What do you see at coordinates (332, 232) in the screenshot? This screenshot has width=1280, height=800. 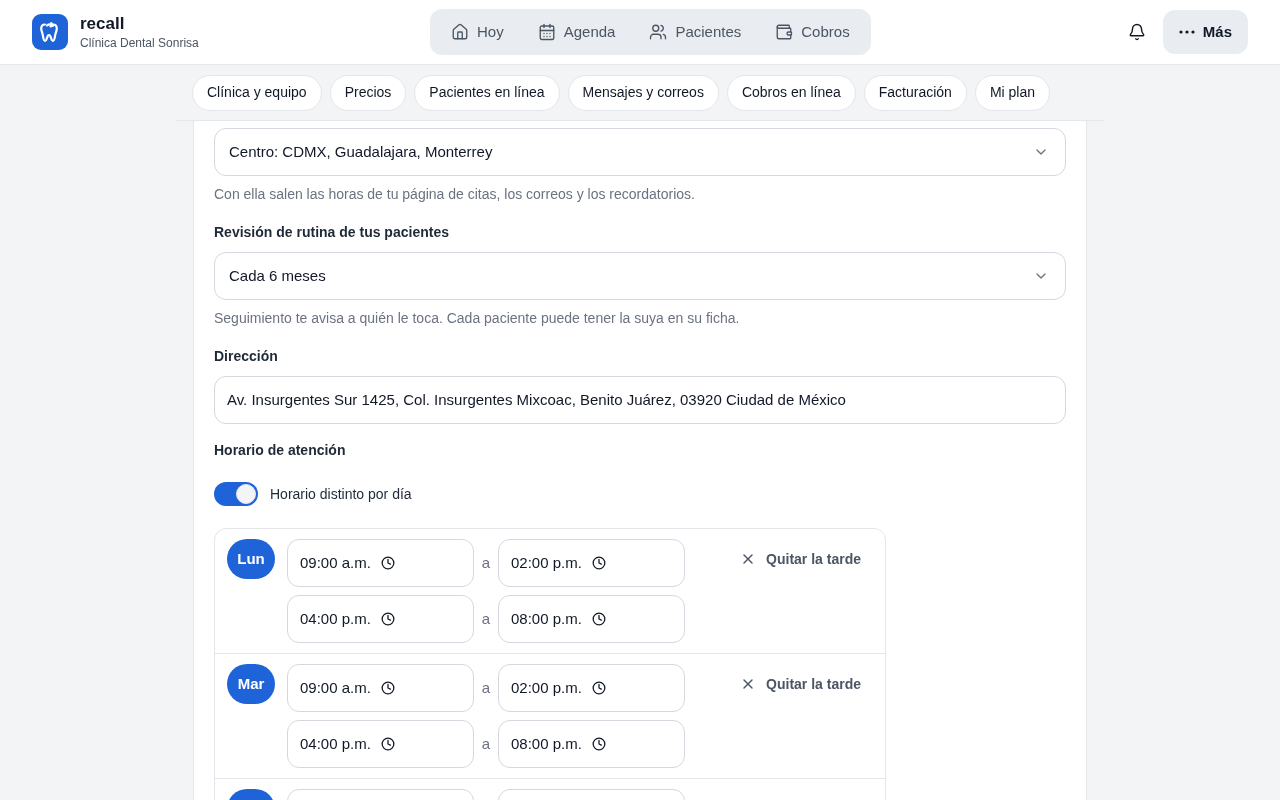 I see `field-label: Revisión de rutina de tus pacientes` at bounding box center [332, 232].